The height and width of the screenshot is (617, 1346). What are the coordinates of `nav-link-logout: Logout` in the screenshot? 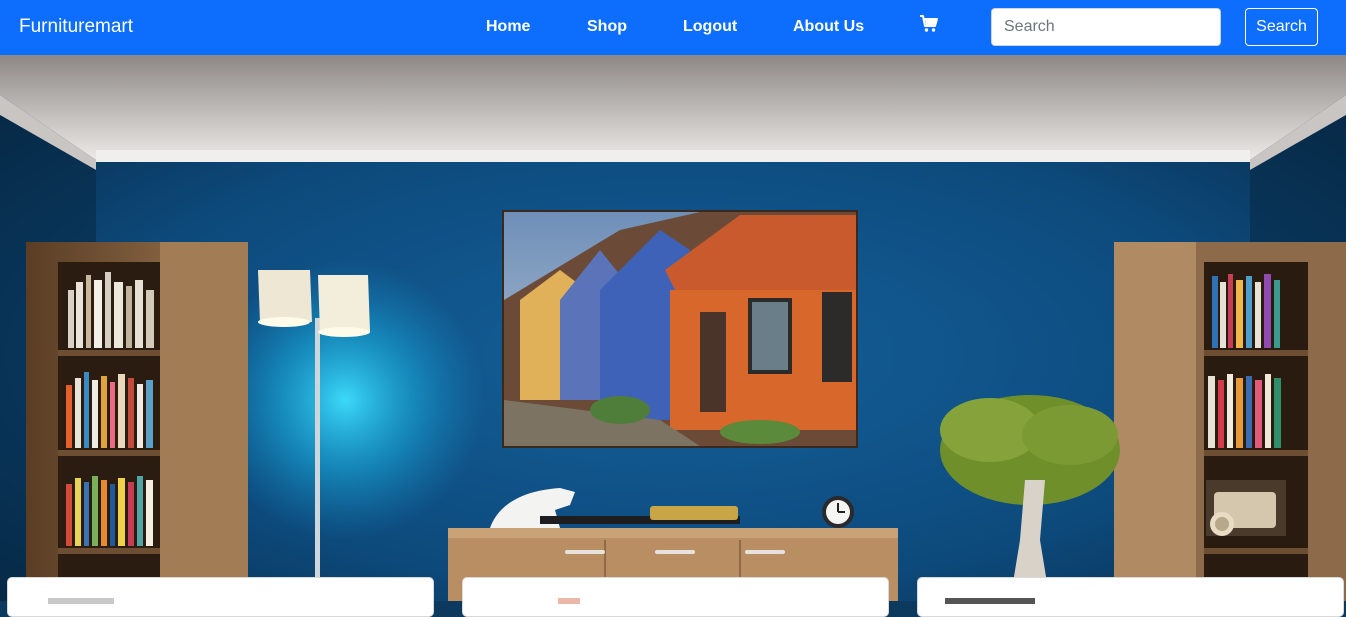 It's located at (710, 27).